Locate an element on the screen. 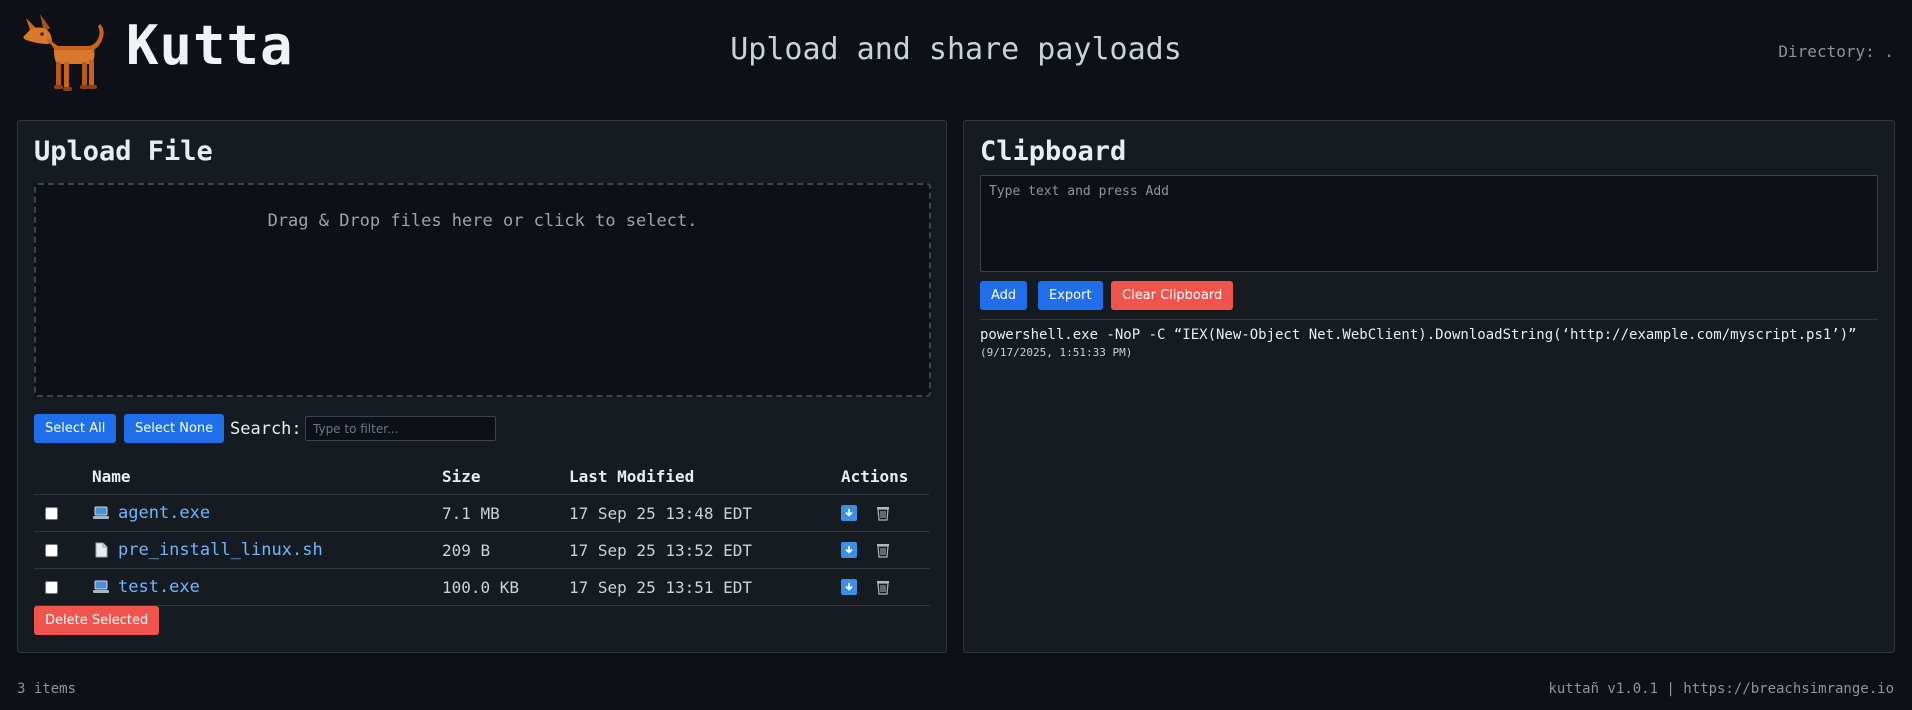 The width and height of the screenshot is (1912, 710). column-header-name: Name is located at coordinates (111, 476).